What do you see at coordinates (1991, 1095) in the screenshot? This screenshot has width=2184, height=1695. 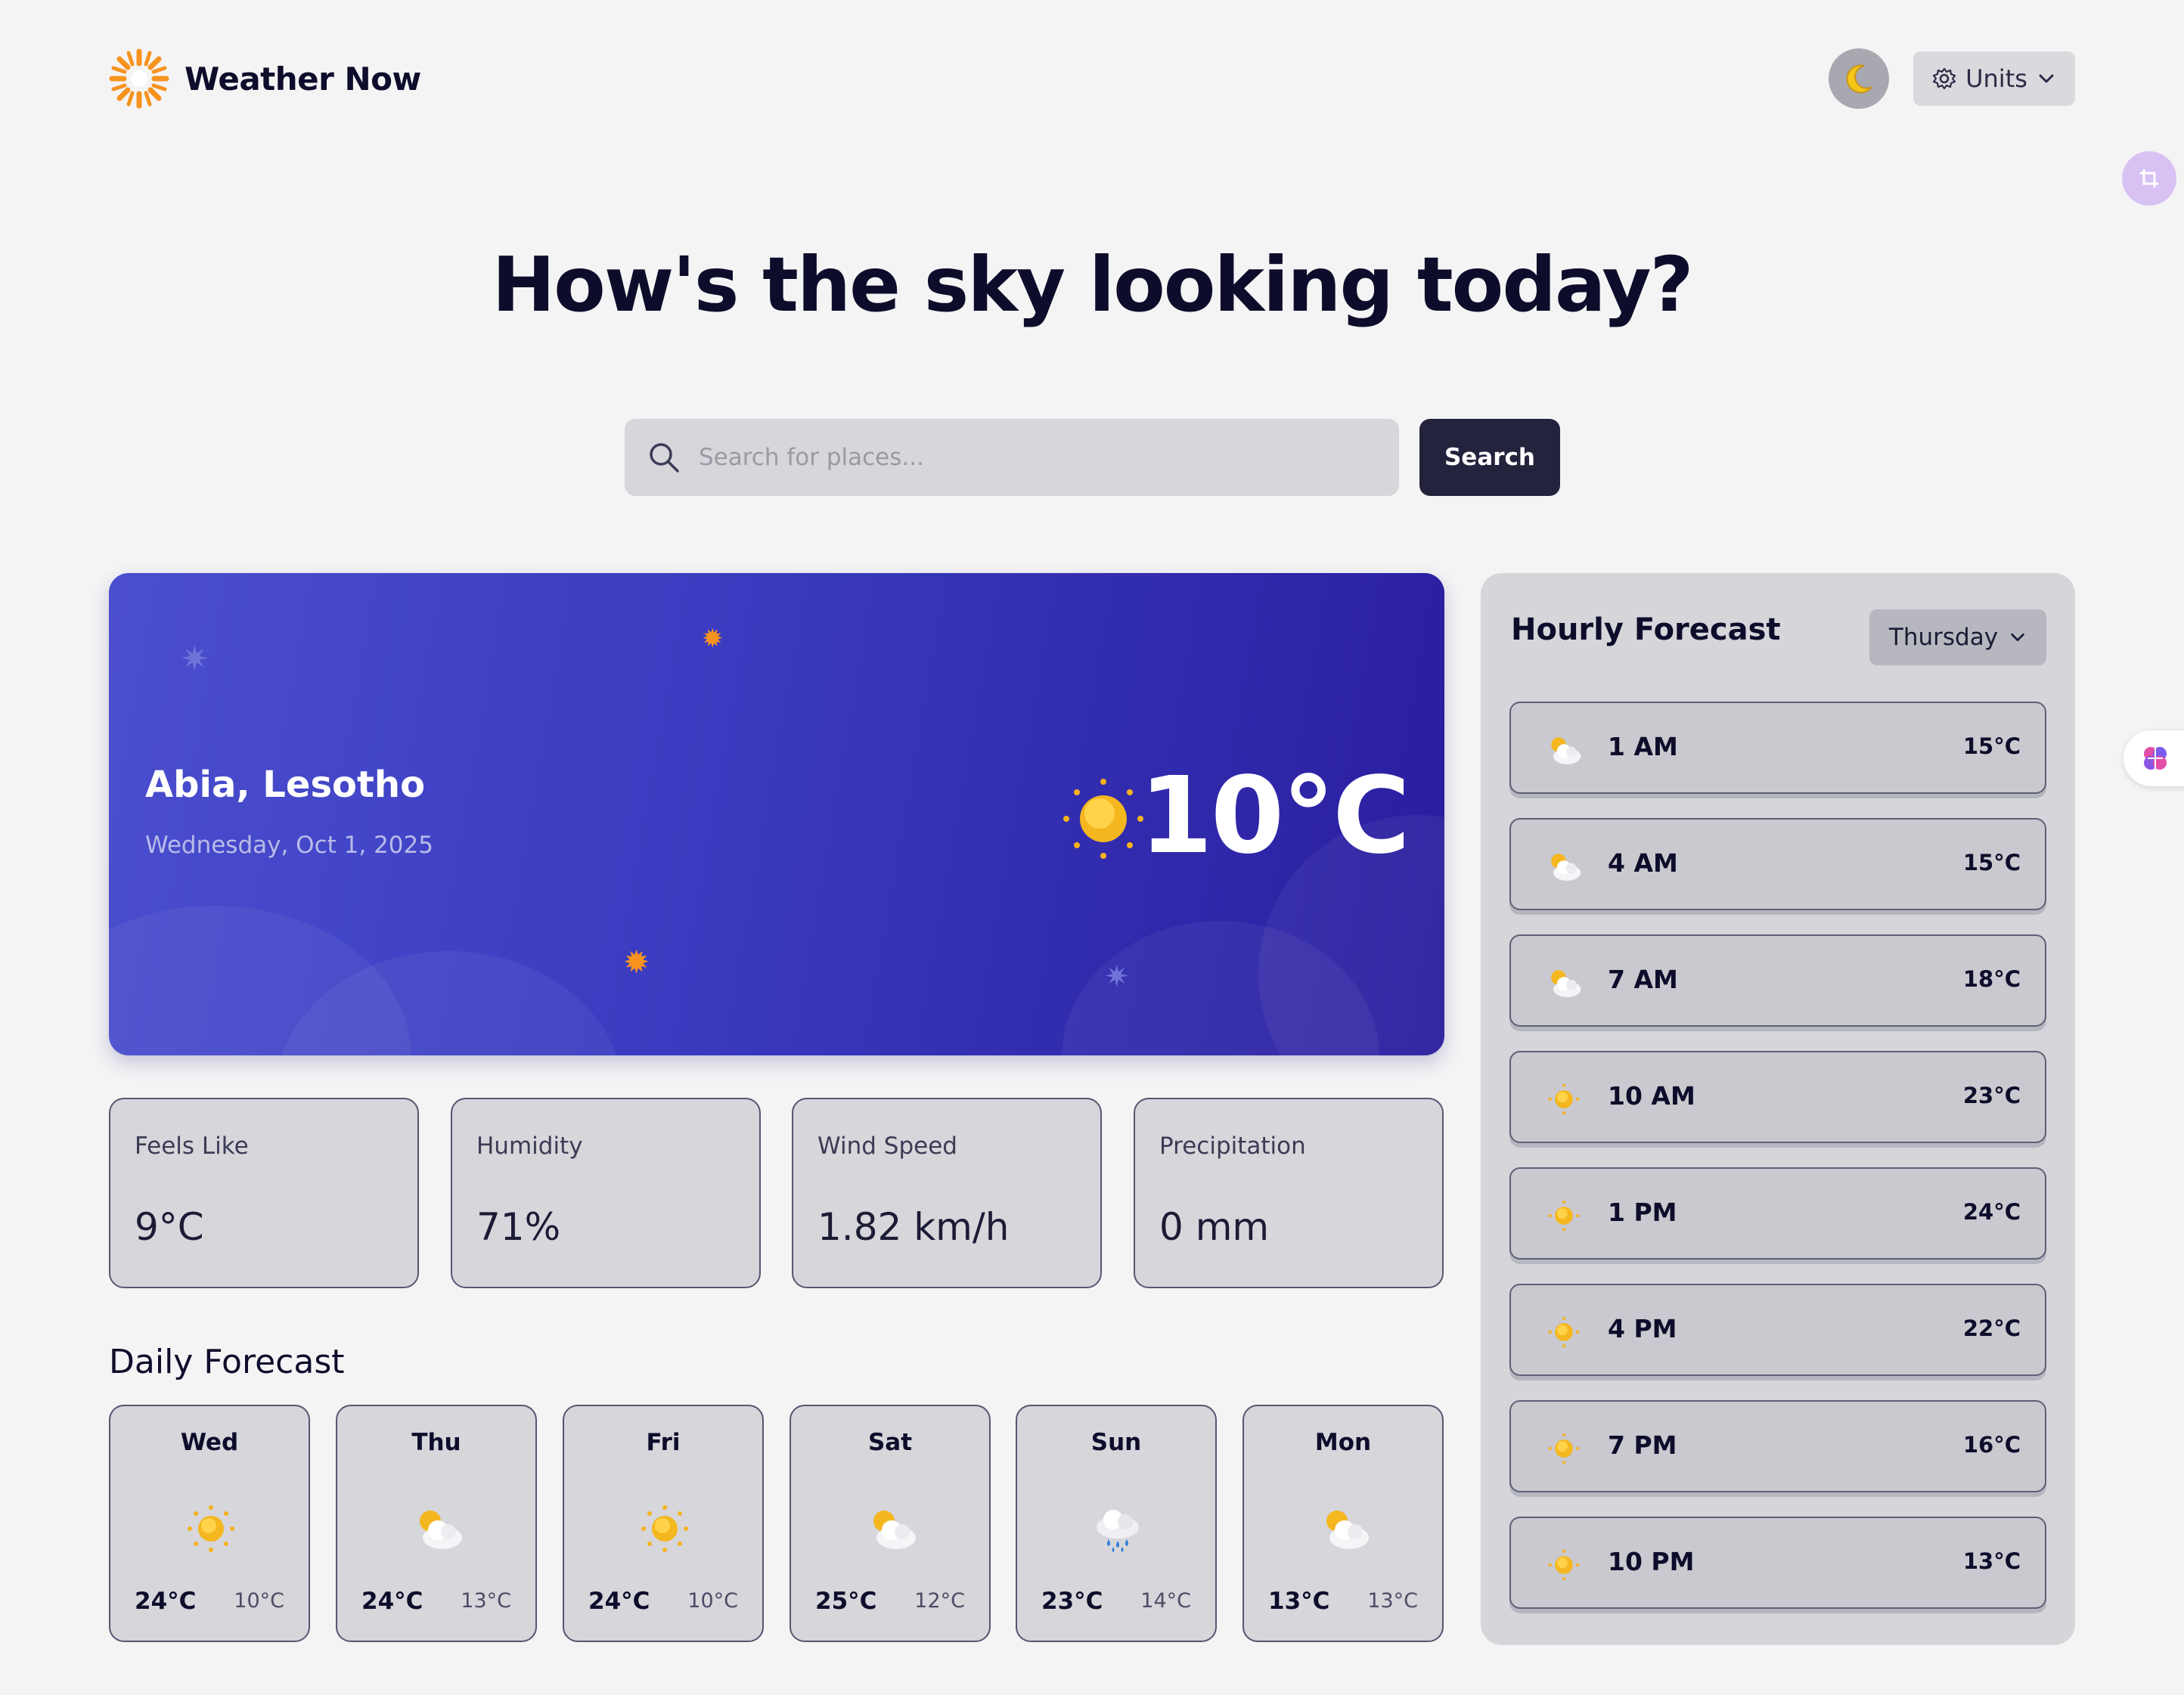 I see `hour-temp: 23°C` at bounding box center [1991, 1095].